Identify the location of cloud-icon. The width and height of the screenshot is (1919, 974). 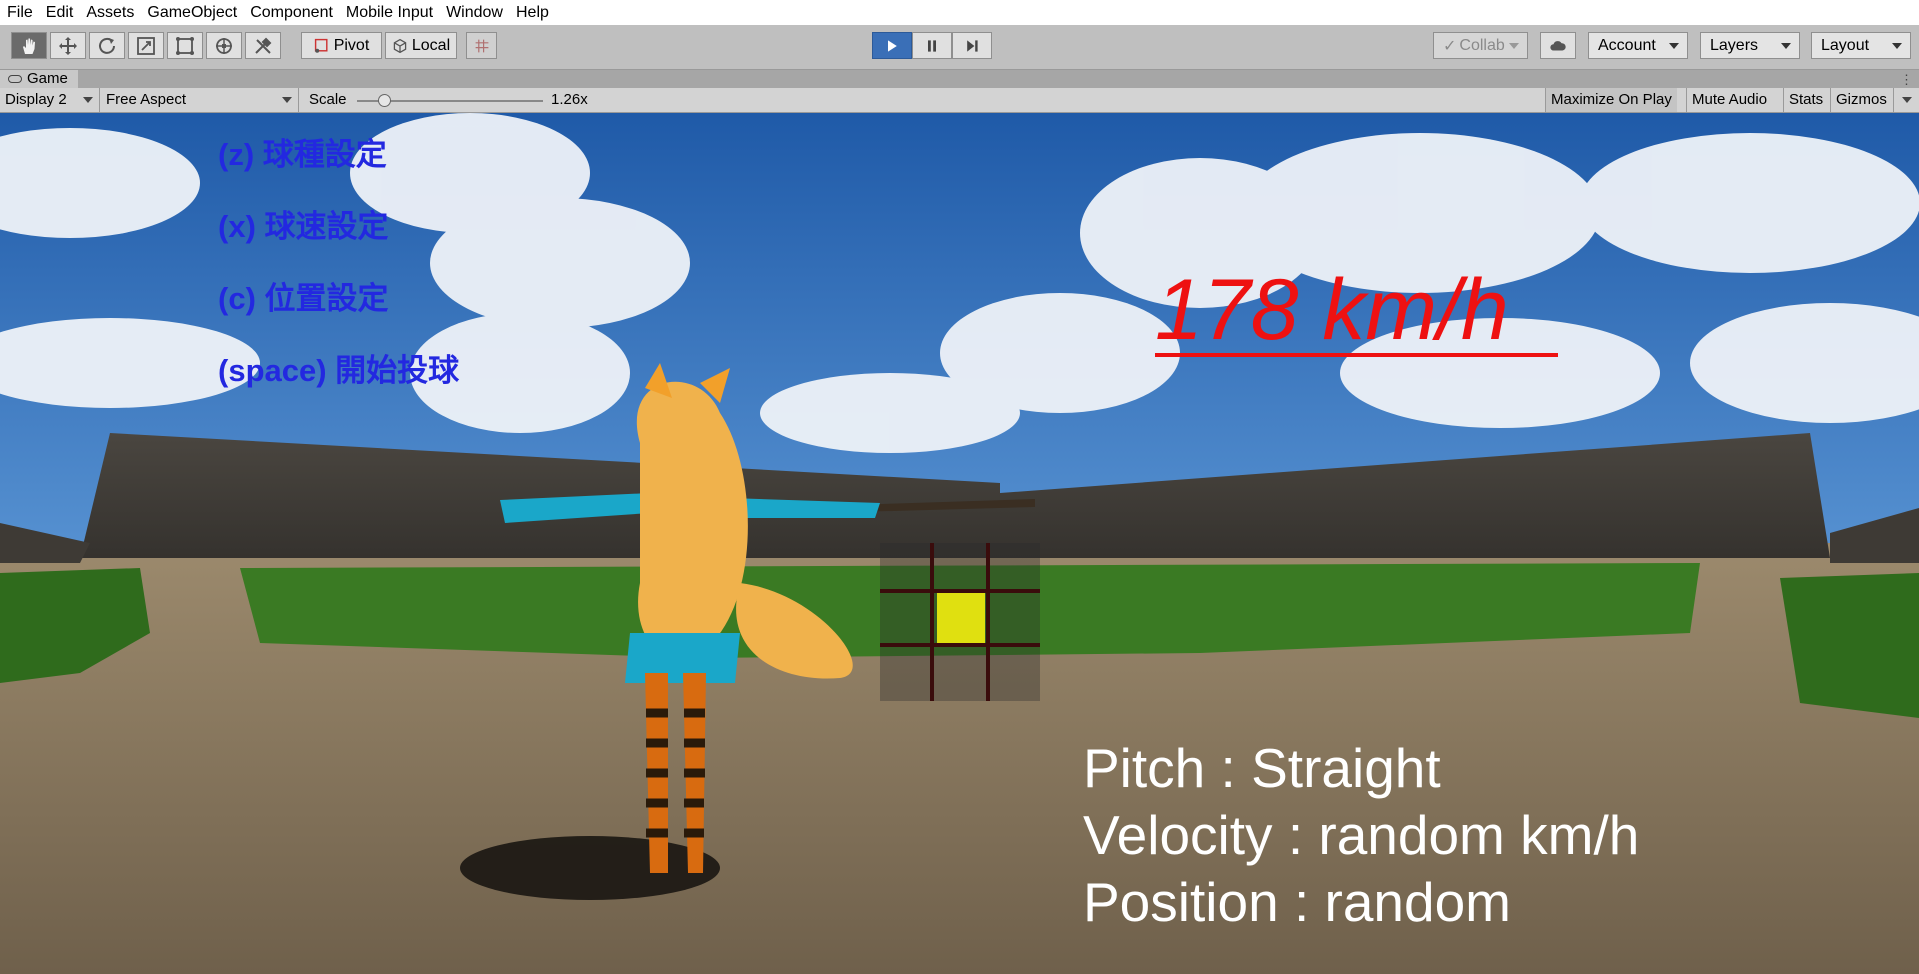
(1558, 45).